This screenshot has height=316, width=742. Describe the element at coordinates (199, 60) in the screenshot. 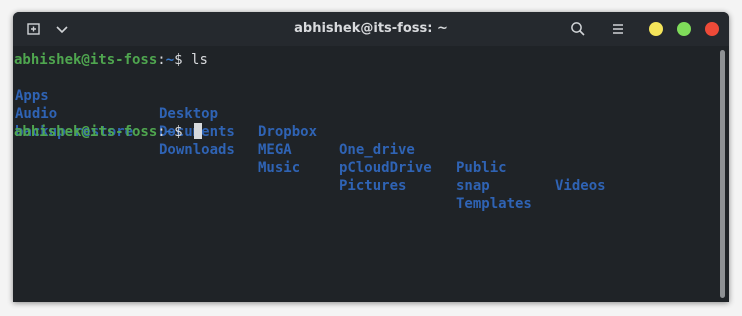

I see `command-text: ls` at that location.